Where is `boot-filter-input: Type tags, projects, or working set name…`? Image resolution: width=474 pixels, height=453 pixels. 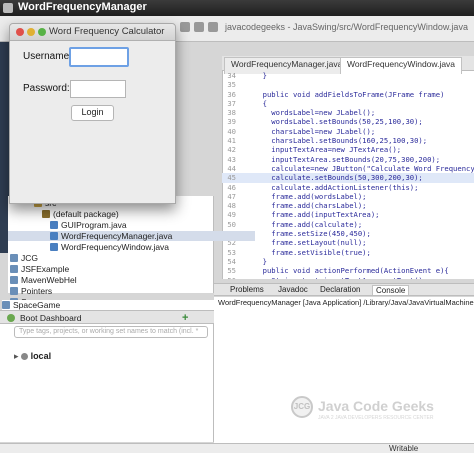 boot-filter-input: Type tags, projects, or working set name… is located at coordinates (111, 332).